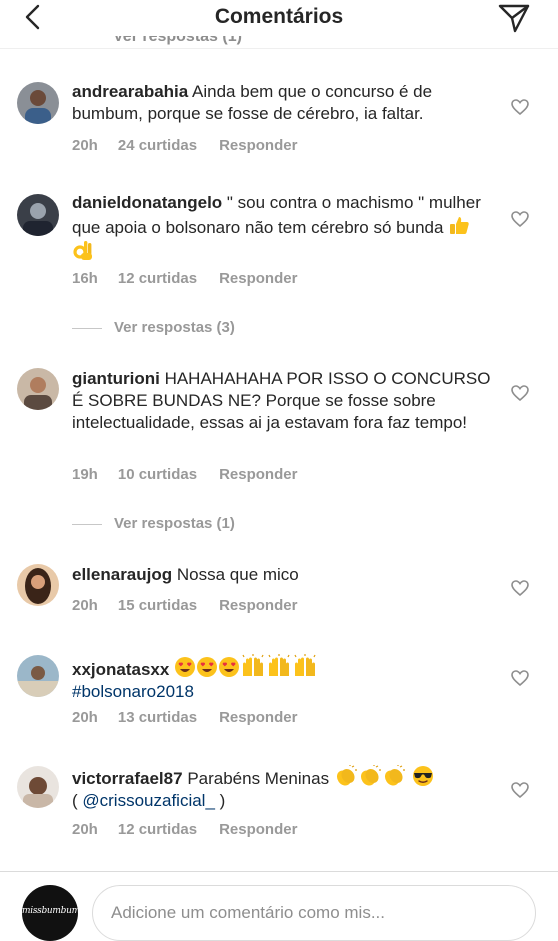 This screenshot has height=941, width=558. I want to click on page-title: Comentários, so click(279, 16).